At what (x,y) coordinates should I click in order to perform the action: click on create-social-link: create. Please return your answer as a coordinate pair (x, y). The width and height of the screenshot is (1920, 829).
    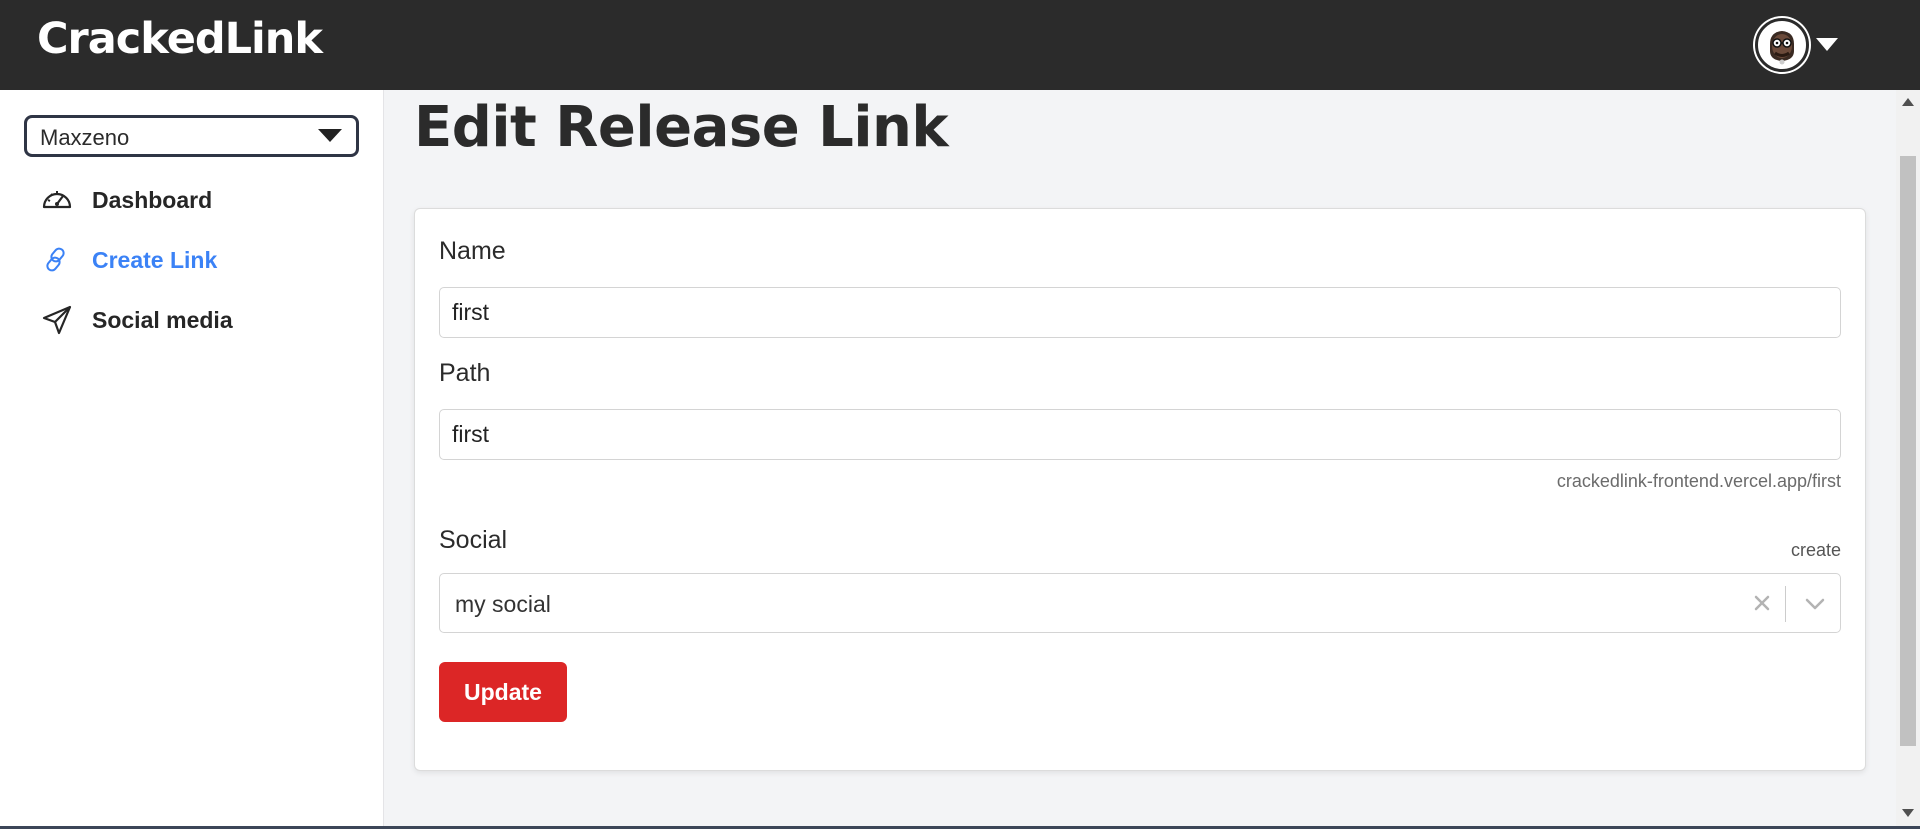
    Looking at the image, I should click on (1816, 550).